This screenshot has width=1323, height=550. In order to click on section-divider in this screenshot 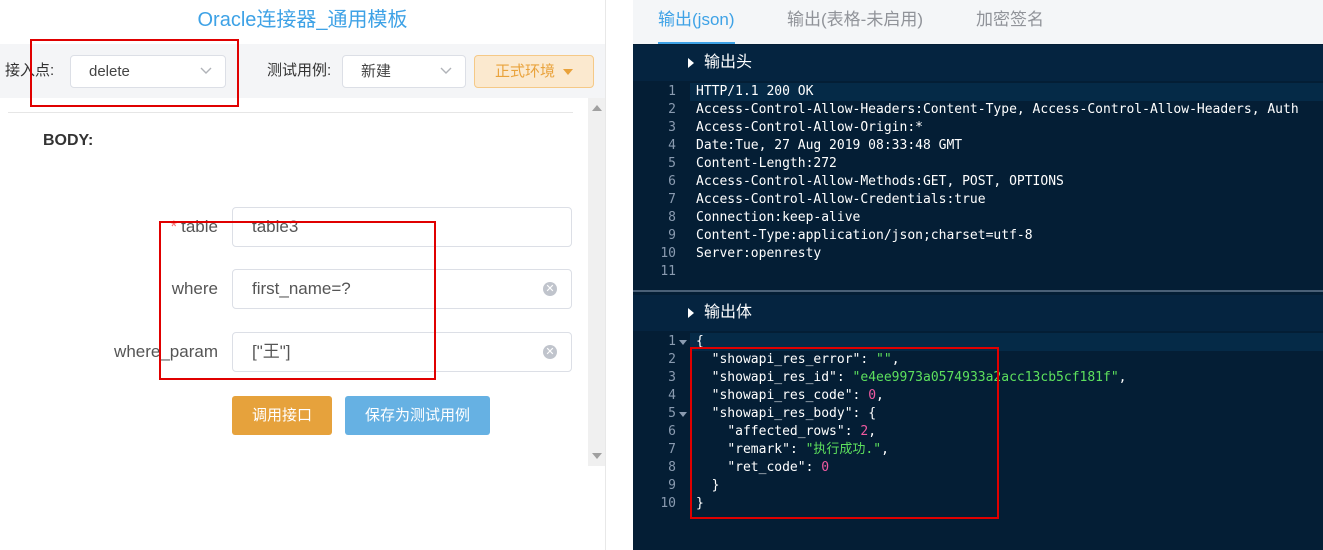, I will do `click(978, 291)`.